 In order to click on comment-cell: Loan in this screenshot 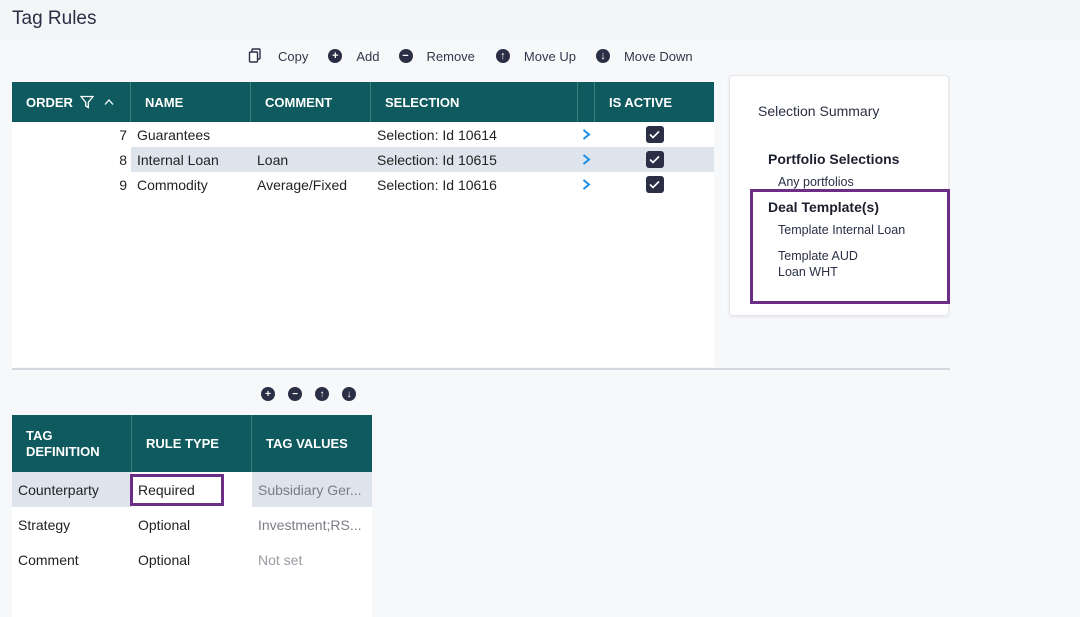, I will do `click(273, 159)`.